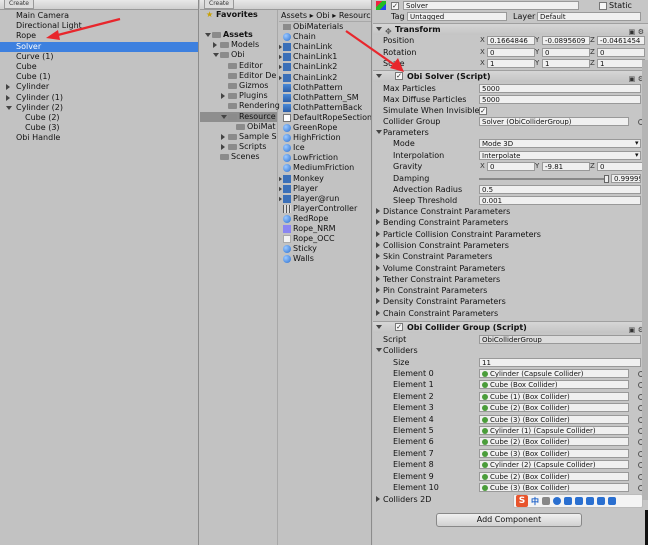  What do you see at coordinates (99, 118) in the screenshot?
I see `hierarchy-item: Cube (2)` at bounding box center [99, 118].